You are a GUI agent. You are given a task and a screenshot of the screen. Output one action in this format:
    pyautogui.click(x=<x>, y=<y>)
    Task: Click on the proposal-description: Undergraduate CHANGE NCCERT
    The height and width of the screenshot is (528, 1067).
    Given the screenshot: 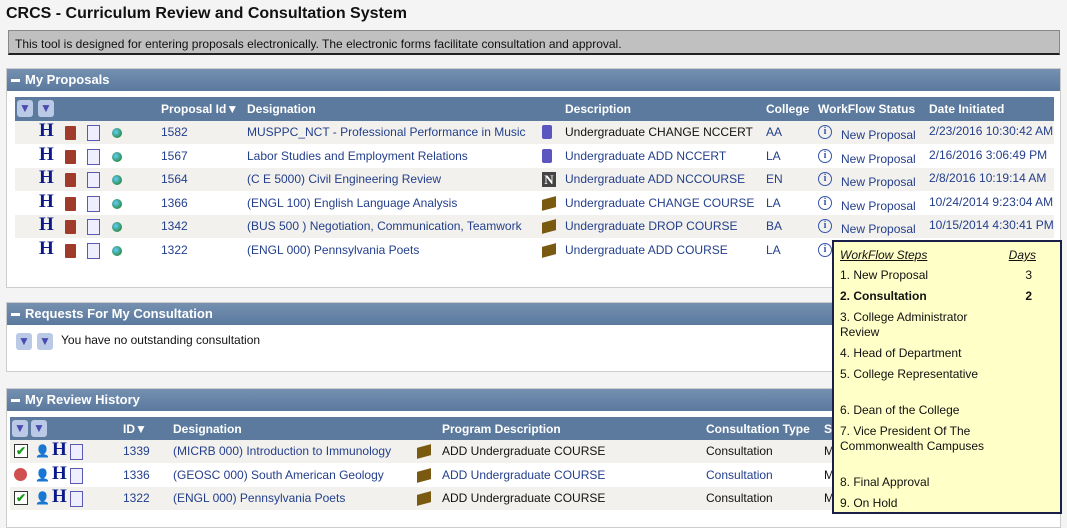 What is the action you would take?
    pyautogui.click(x=659, y=132)
    